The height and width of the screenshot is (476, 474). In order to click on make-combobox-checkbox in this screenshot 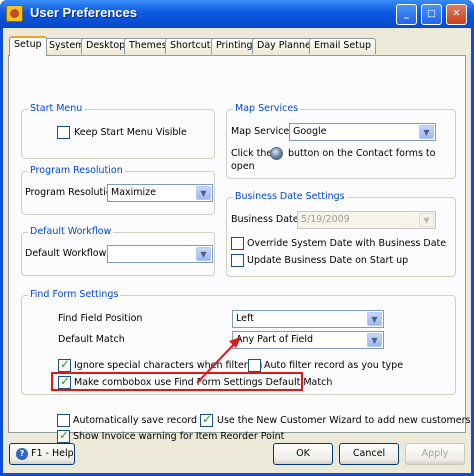, I will do `click(64, 381)`.